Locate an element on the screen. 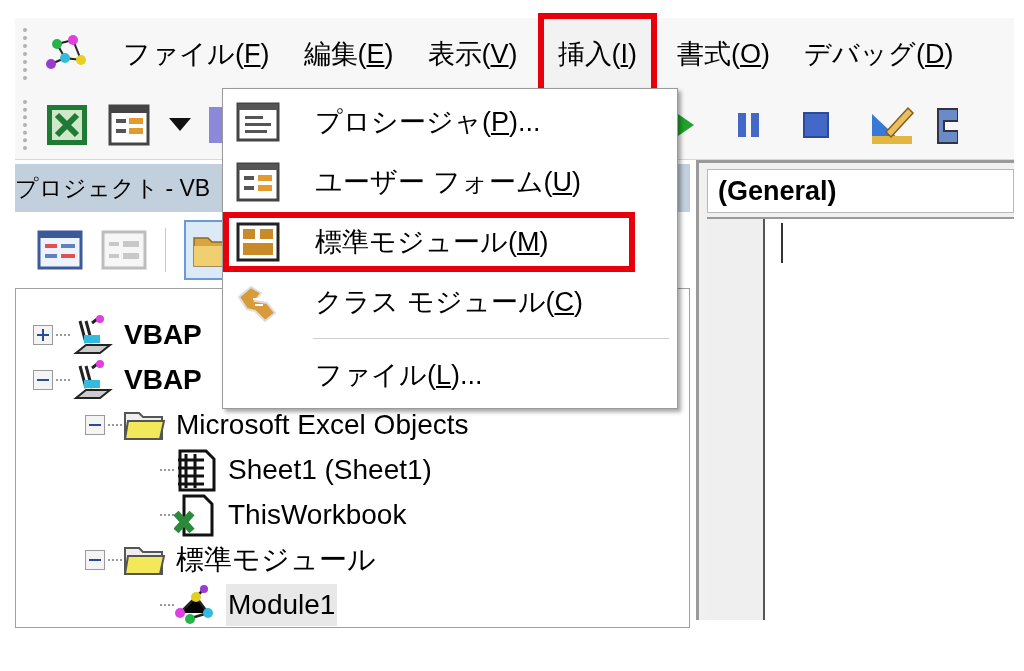  menu-item: ファイル(F) is located at coordinates (196, 54).